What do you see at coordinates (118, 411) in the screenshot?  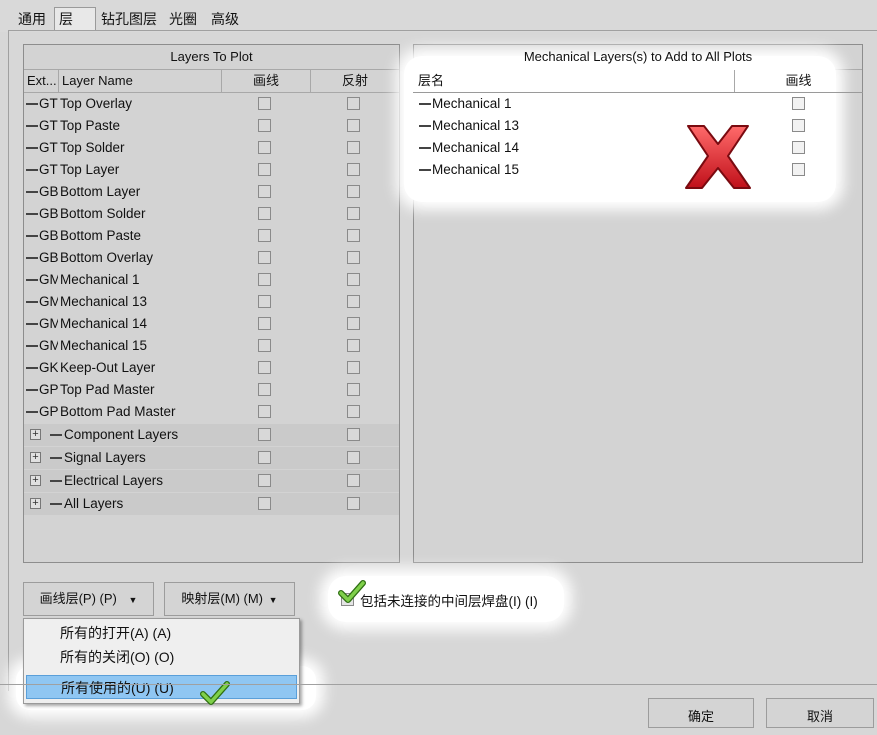 I see `layer-name: Bottom Pad Master` at bounding box center [118, 411].